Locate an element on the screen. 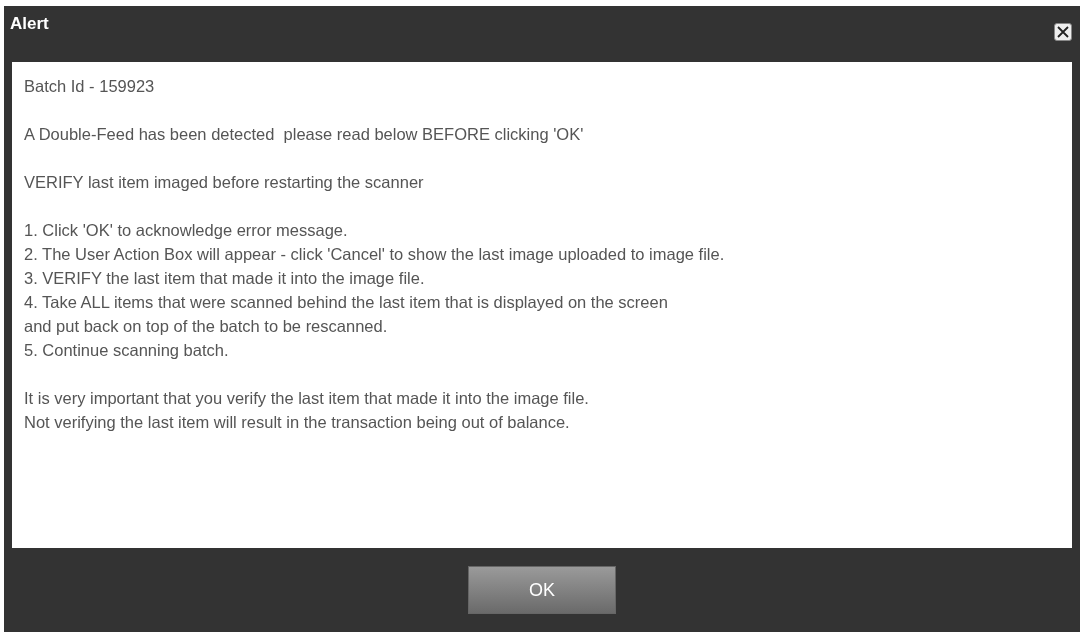 This screenshot has width=1080, height=632. close-button is located at coordinates (1063, 32).